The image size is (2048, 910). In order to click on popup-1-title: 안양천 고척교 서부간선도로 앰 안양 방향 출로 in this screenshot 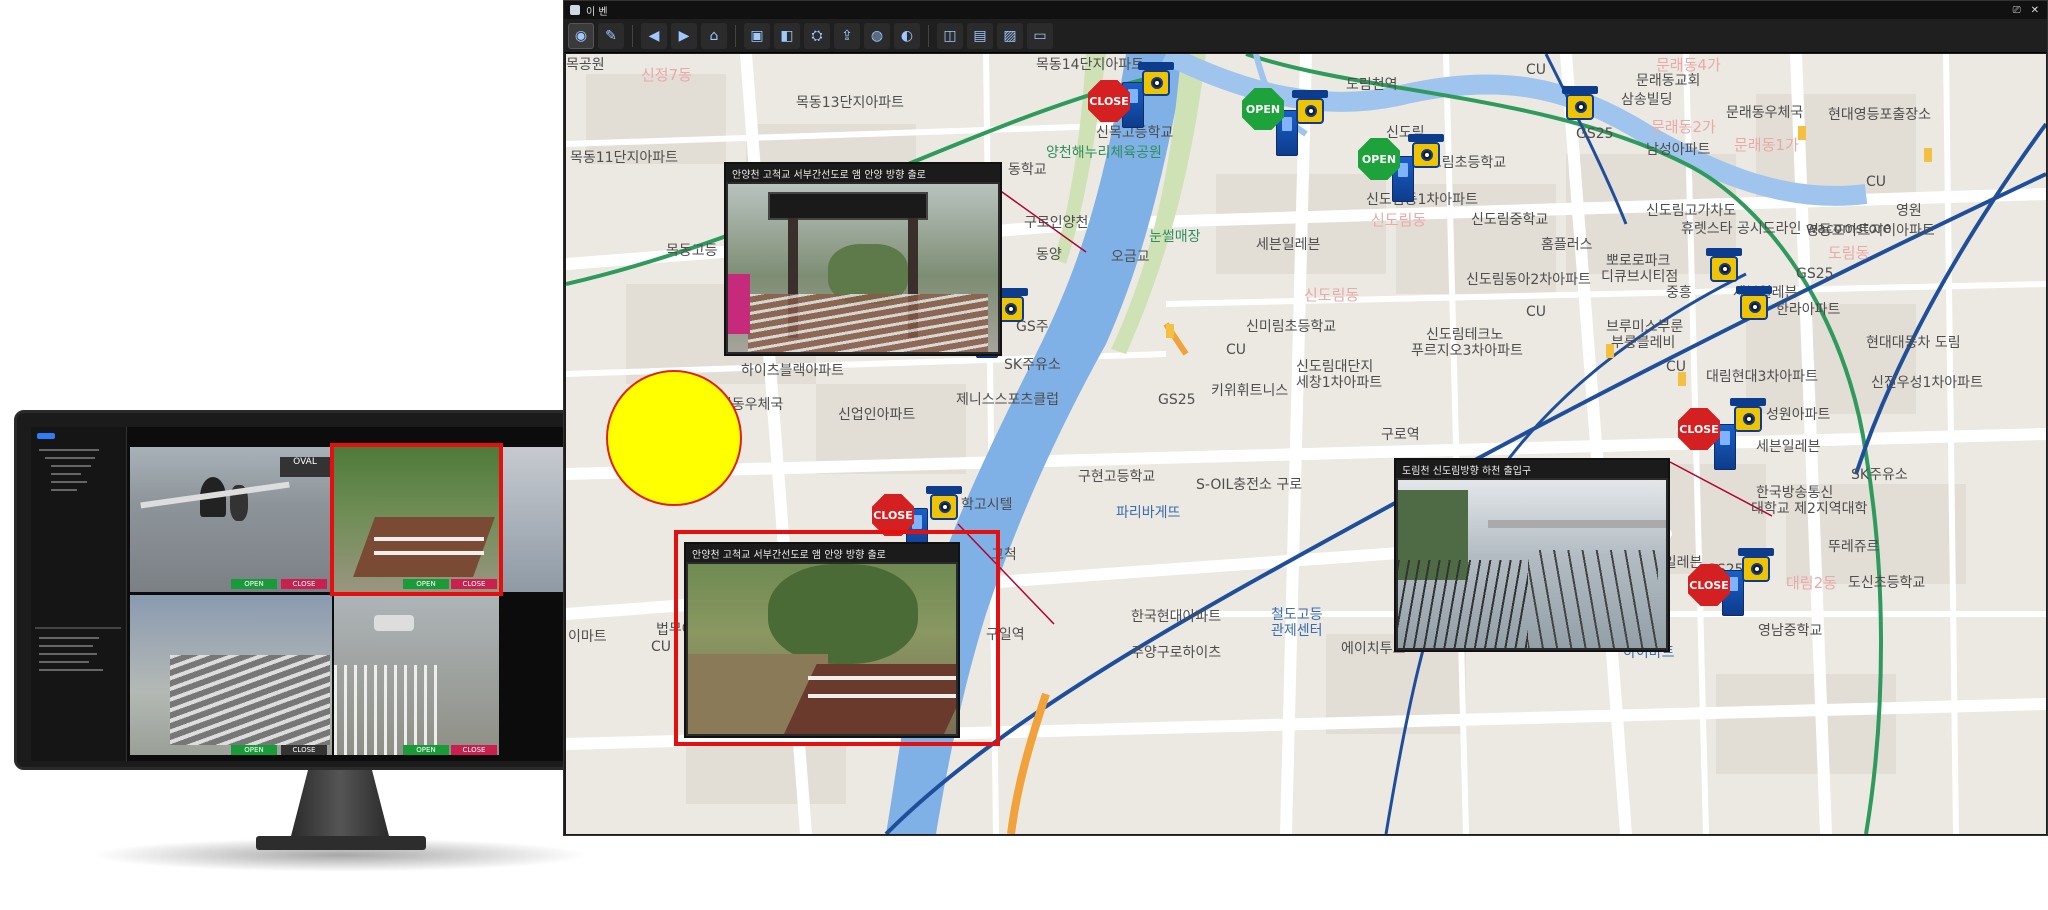, I will do `click(863, 173)`.